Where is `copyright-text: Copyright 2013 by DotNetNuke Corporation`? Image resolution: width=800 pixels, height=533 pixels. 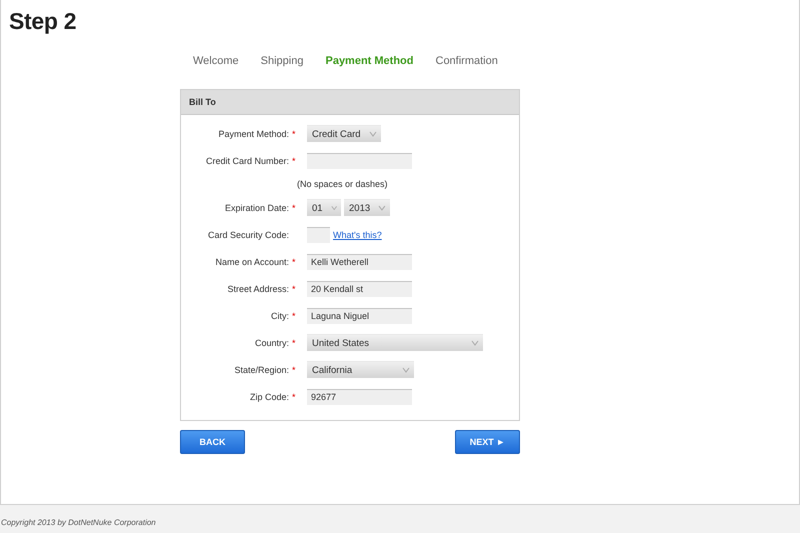
copyright-text: Copyright 2013 by DotNetNuke Corporation is located at coordinates (79, 522).